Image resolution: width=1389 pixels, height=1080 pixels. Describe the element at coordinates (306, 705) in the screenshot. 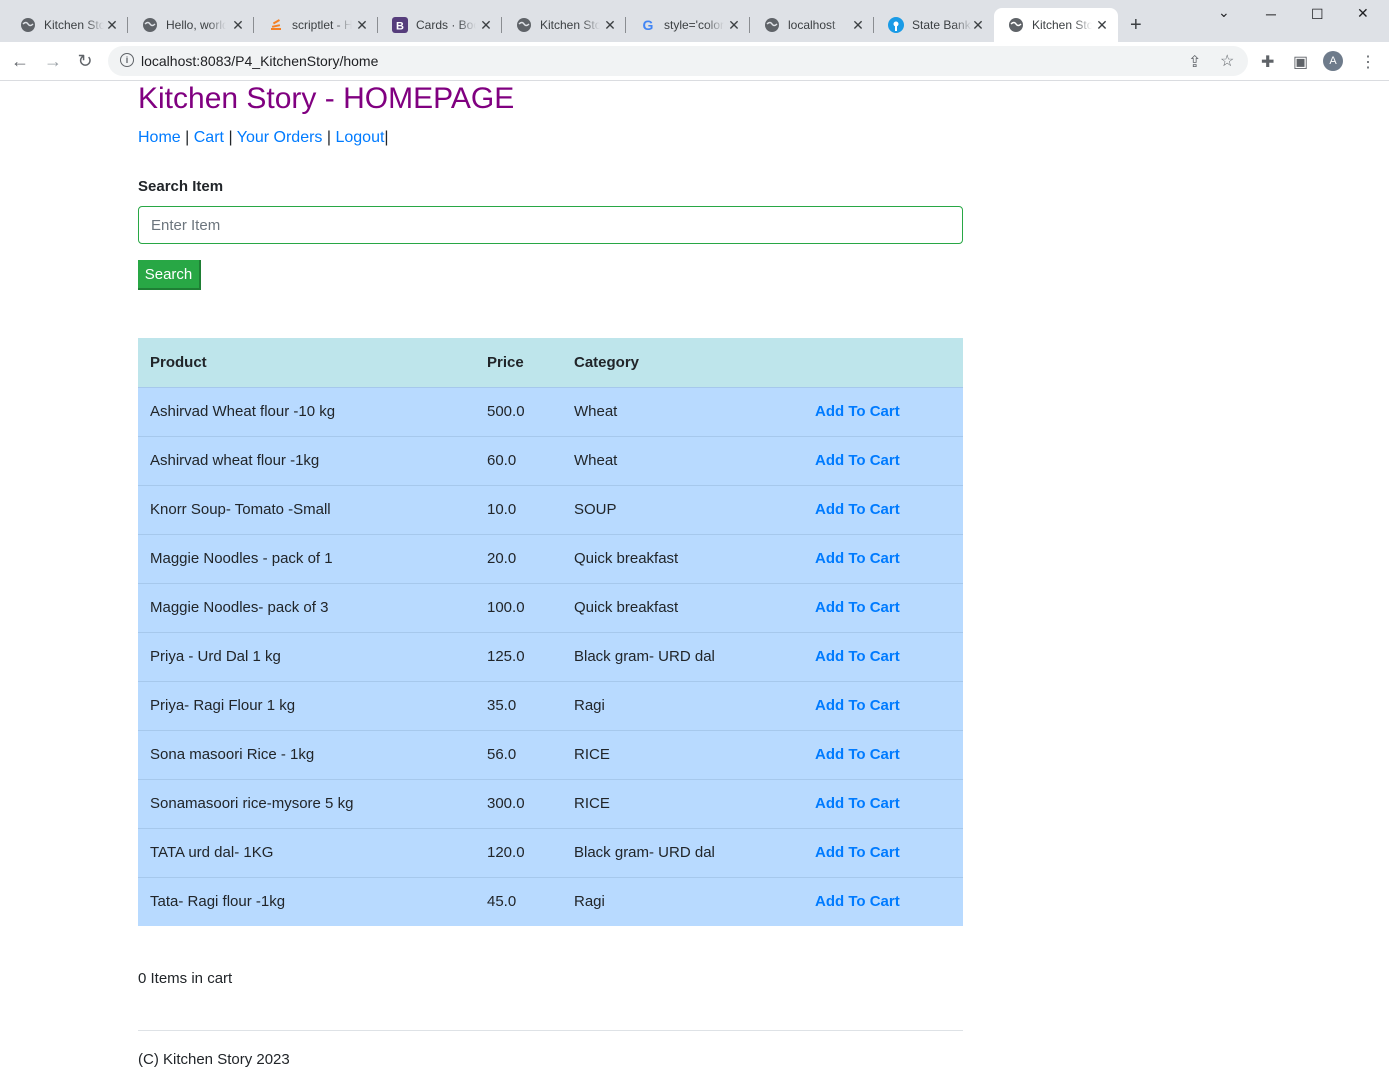

I see `product-name: Priya- Ragi Flour 1 kg` at that location.